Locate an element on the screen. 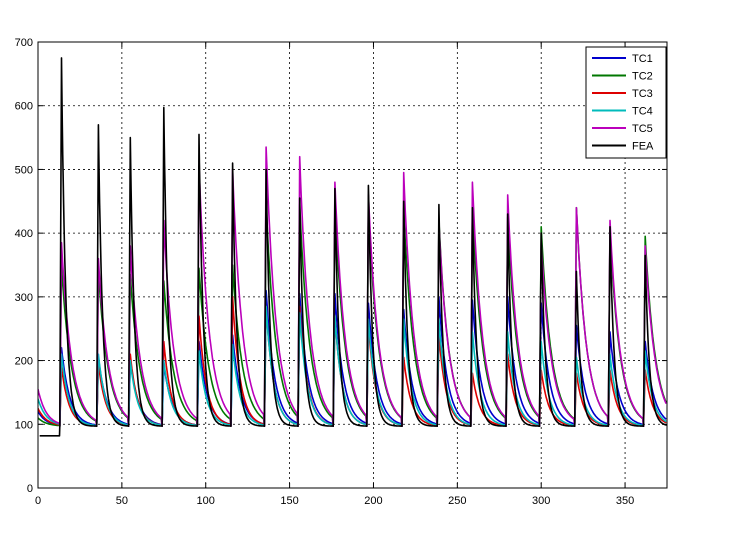 The width and height of the screenshot is (746, 550). x-tick-label: 200 is located at coordinates (373, 501).